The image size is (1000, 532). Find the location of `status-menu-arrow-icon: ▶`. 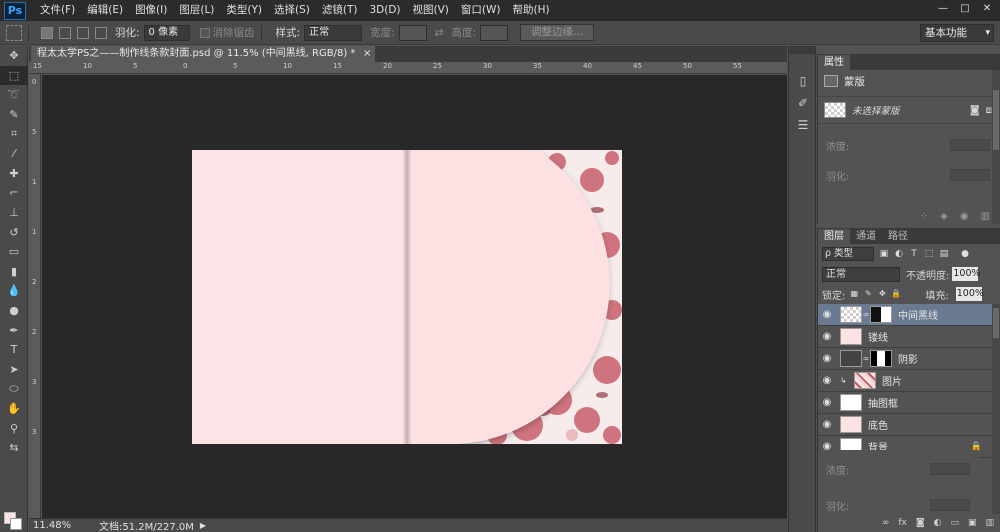

status-menu-arrow-icon: ▶ is located at coordinates (203, 525).